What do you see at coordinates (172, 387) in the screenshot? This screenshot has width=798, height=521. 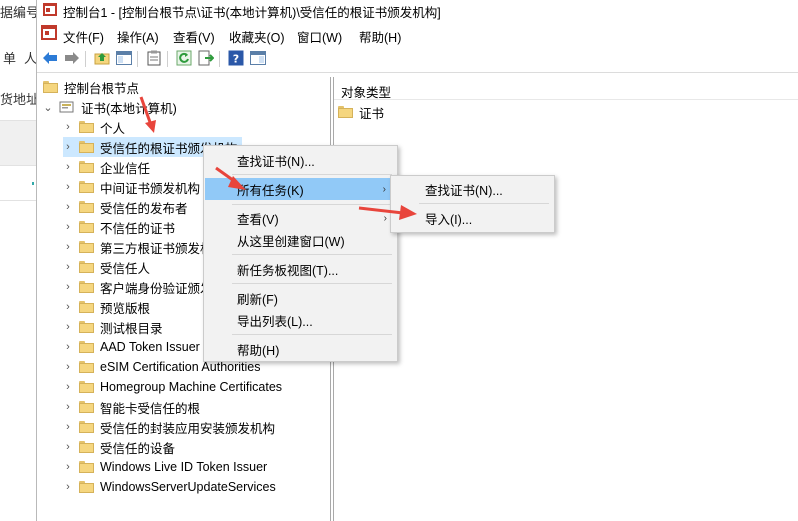 I see `tree-node-13: › Homegroup Machine Certificates` at bounding box center [172, 387].